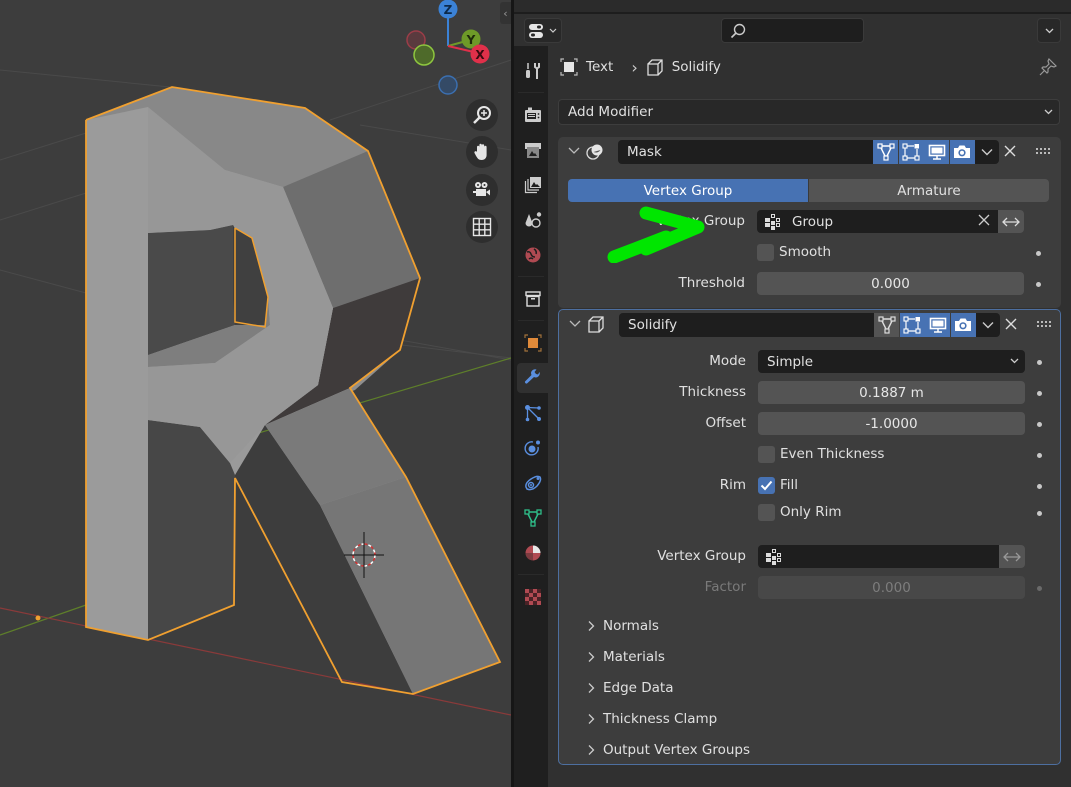 The width and height of the screenshot is (1071, 787). I want to click on sidebar-toggle: ‹, so click(505, 13).